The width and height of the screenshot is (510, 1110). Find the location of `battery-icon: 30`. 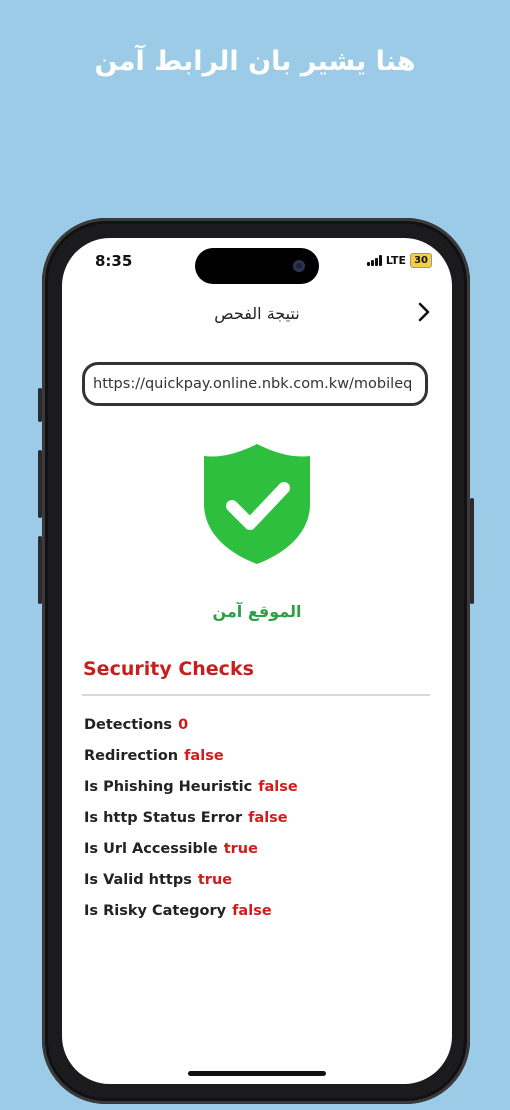

battery-icon: 30 is located at coordinates (421, 260).